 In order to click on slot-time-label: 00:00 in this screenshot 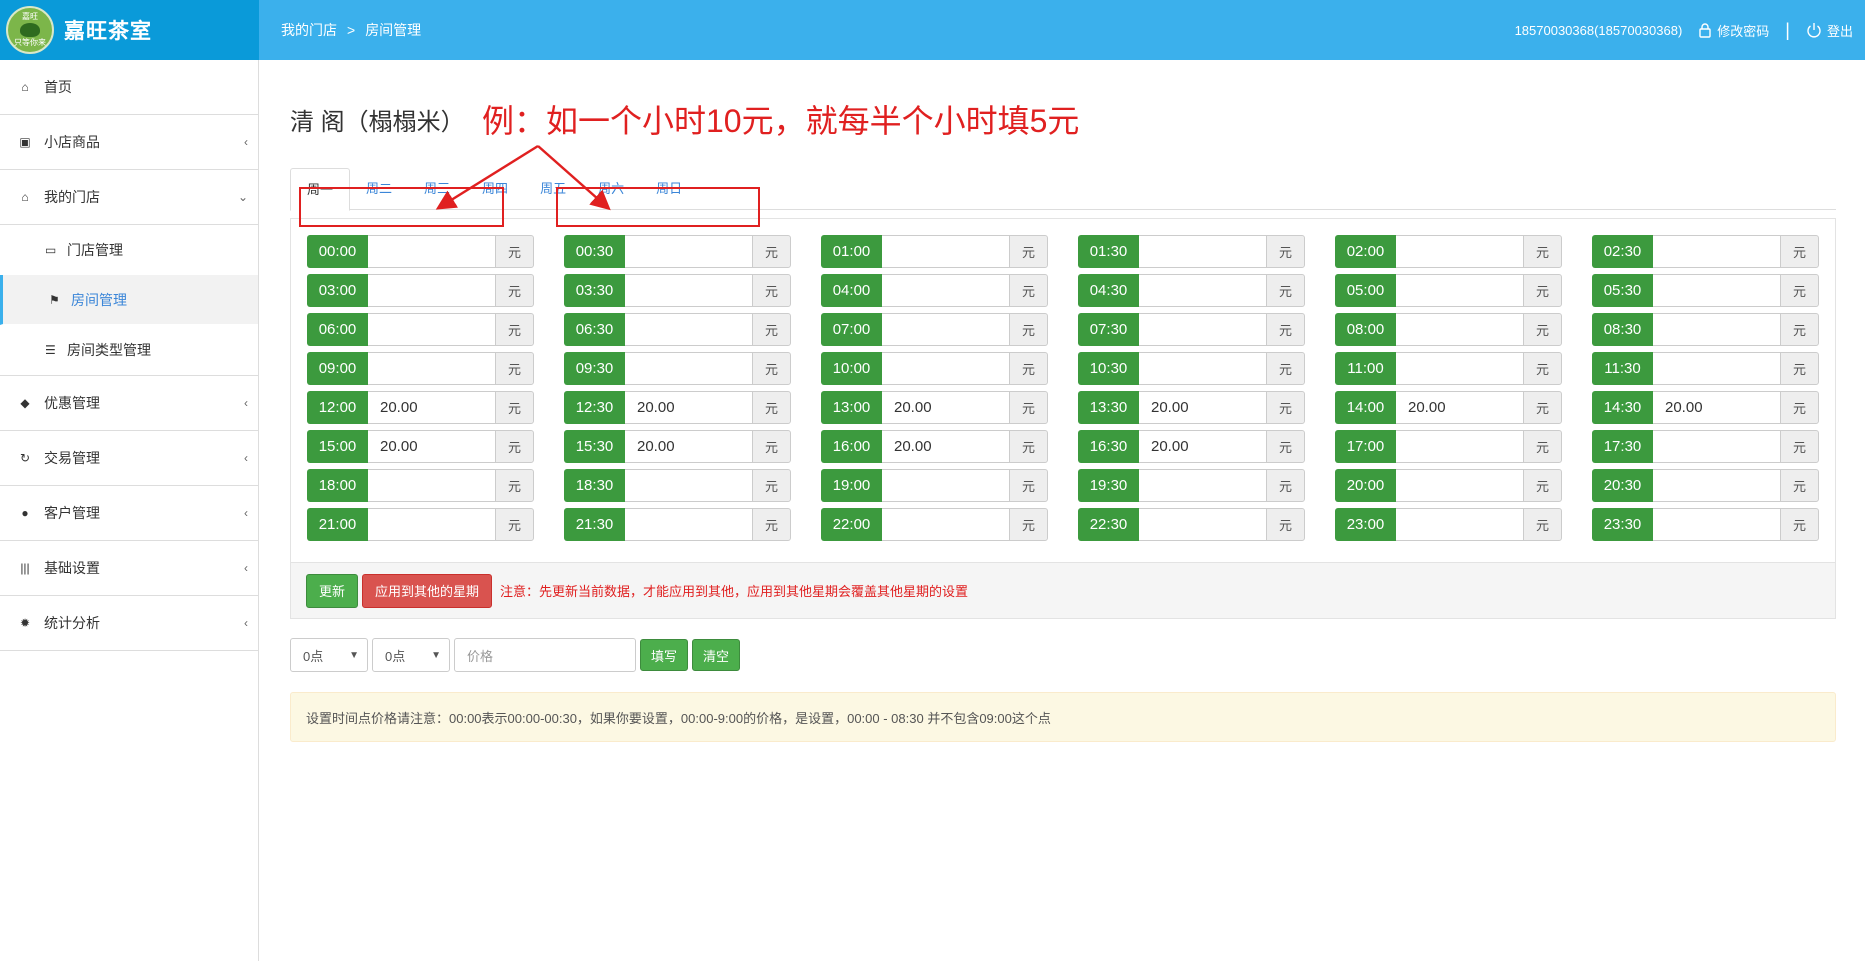, I will do `click(337, 251)`.